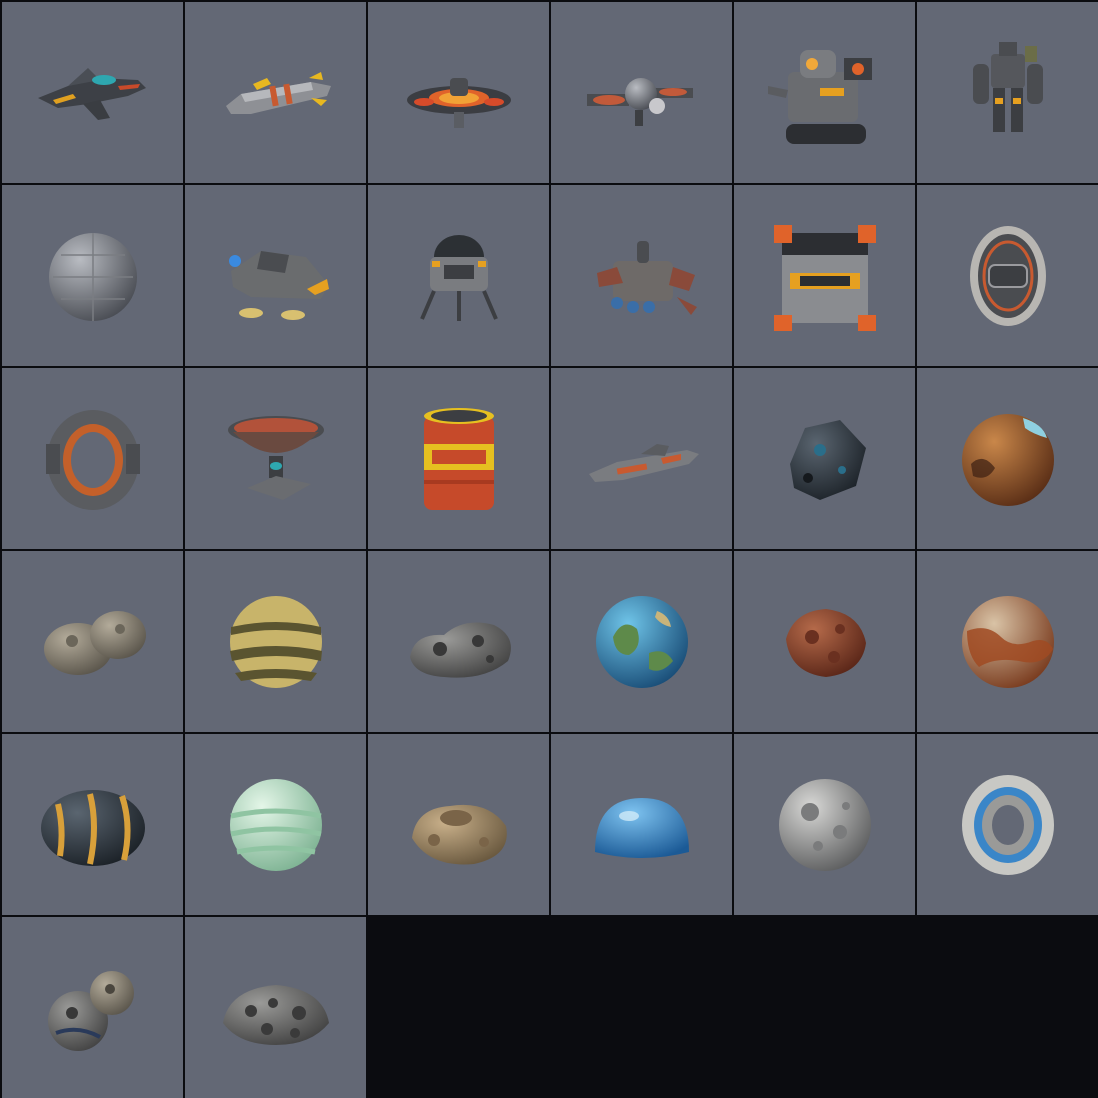 This screenshot has width=1098, height=1098. I want to click on double-asteroid-icon, so click(93, 642).